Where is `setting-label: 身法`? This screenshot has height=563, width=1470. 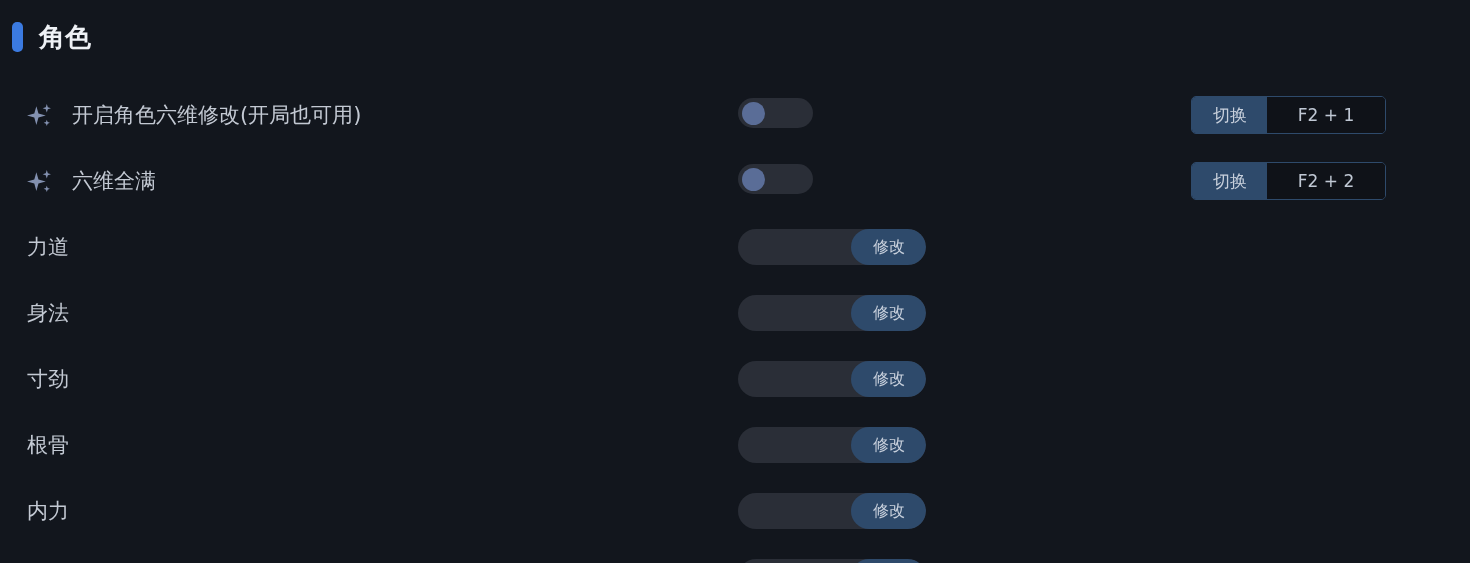
setting-label: 身法 is located at coordinates (48, 313).